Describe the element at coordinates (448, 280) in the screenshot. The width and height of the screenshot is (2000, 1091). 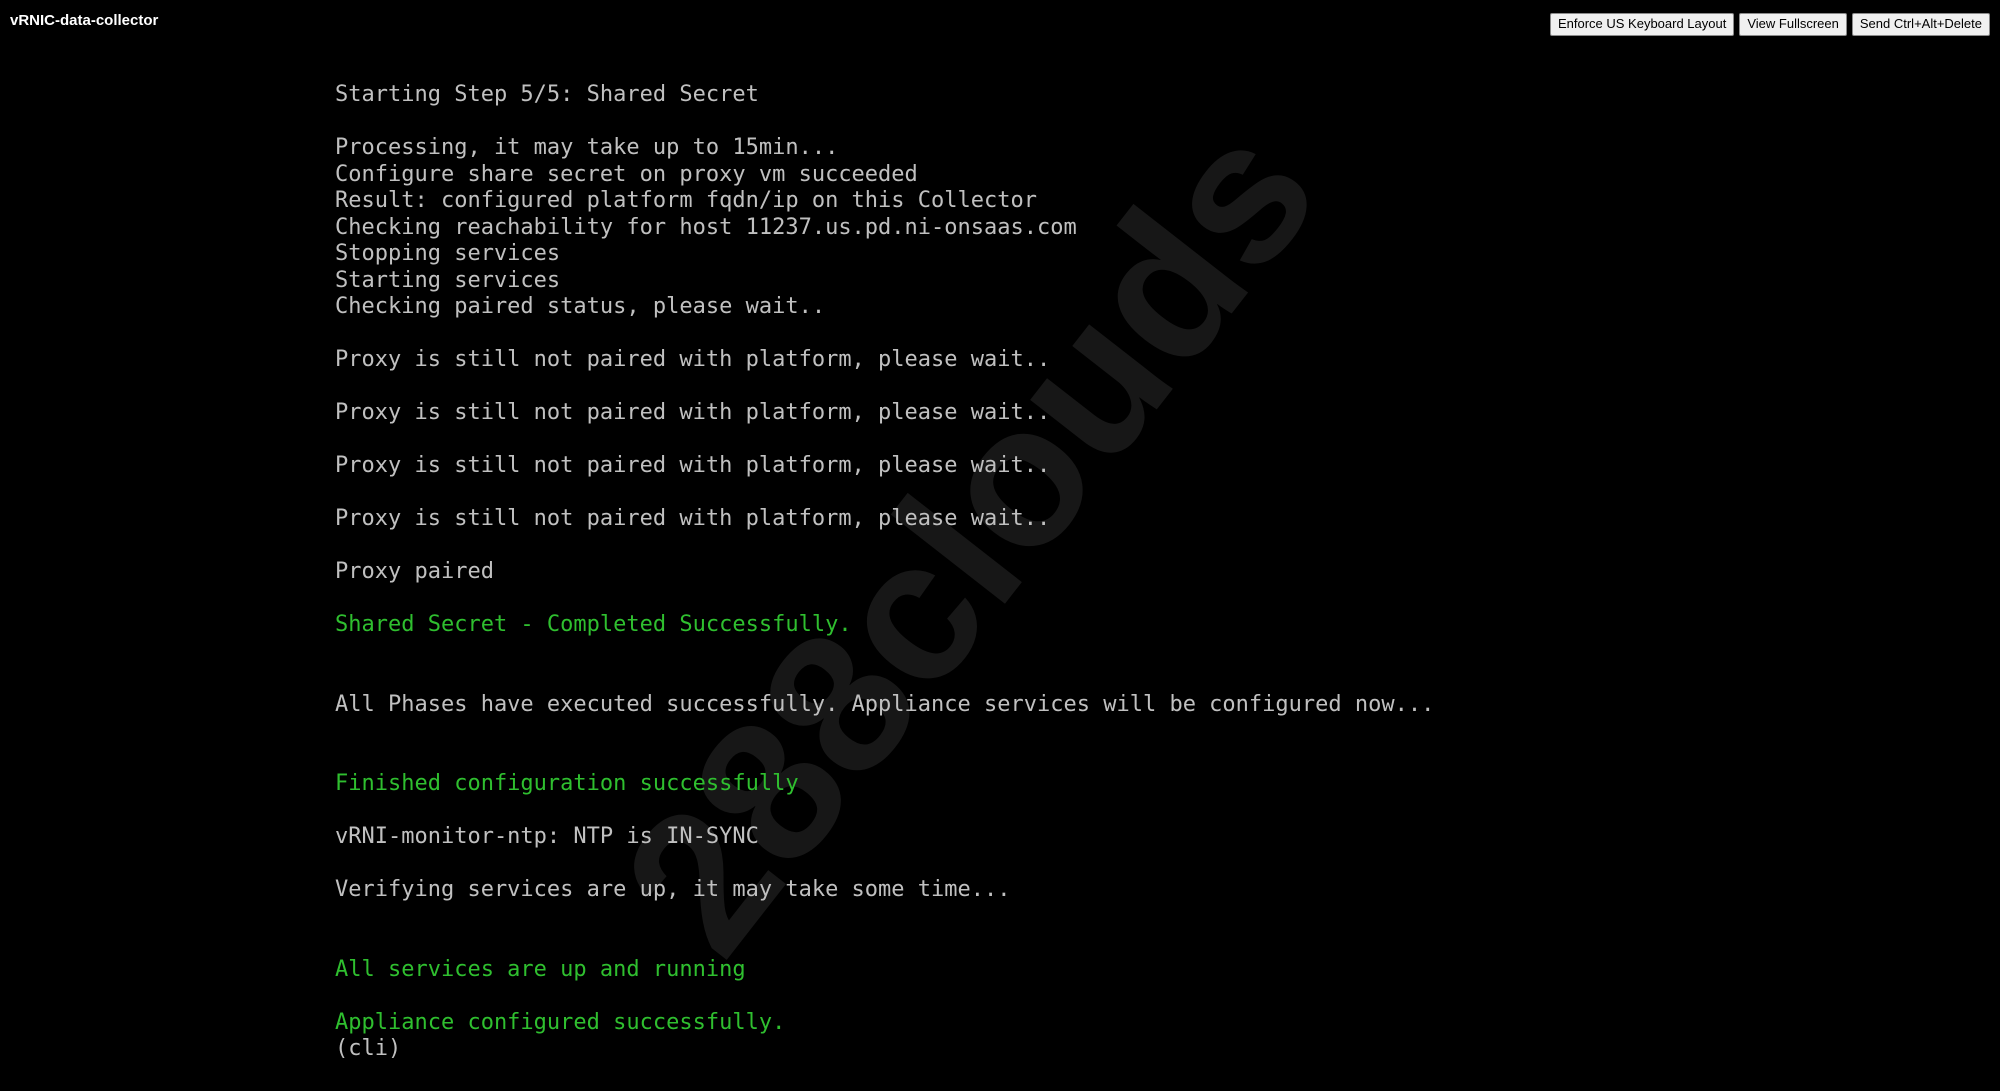
I see `terminal-line: Starting services` at that location.